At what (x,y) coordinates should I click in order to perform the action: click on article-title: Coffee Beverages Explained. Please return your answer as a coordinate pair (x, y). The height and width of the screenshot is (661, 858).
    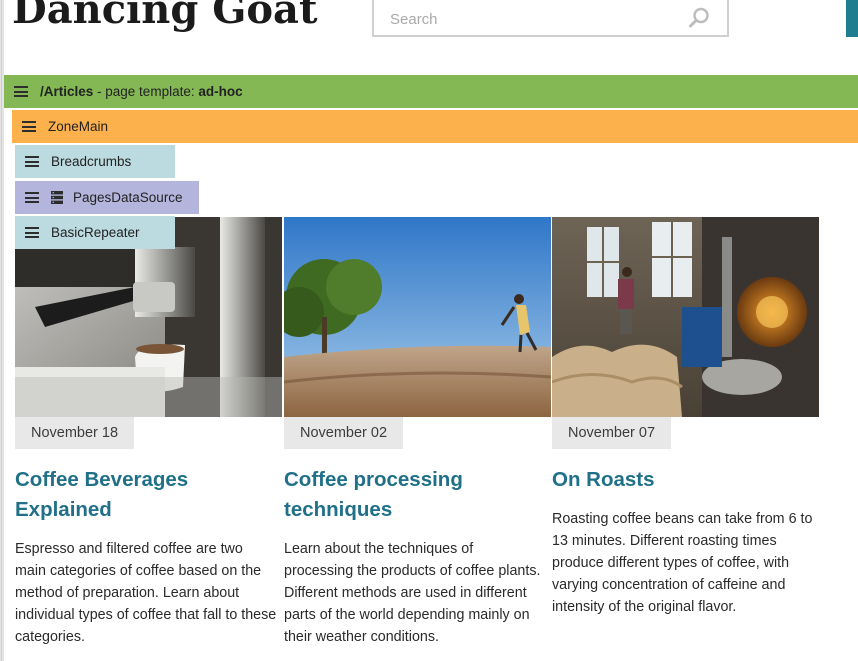
    Looking at the image, I should click on (146, 495).